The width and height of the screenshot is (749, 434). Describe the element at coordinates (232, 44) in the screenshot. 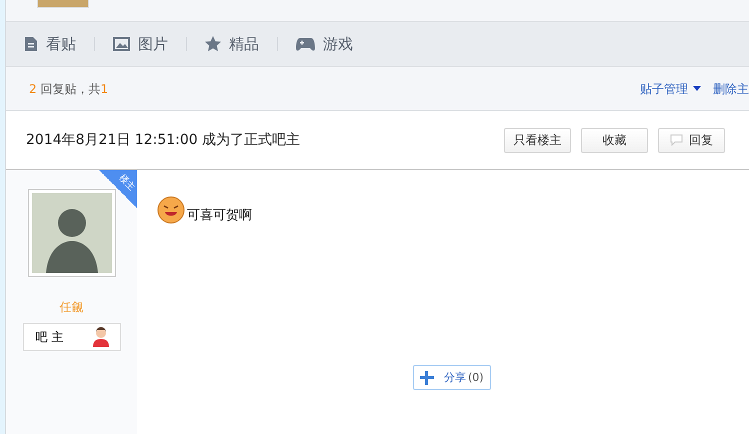

I see `nav-tab: 精品` at that location.